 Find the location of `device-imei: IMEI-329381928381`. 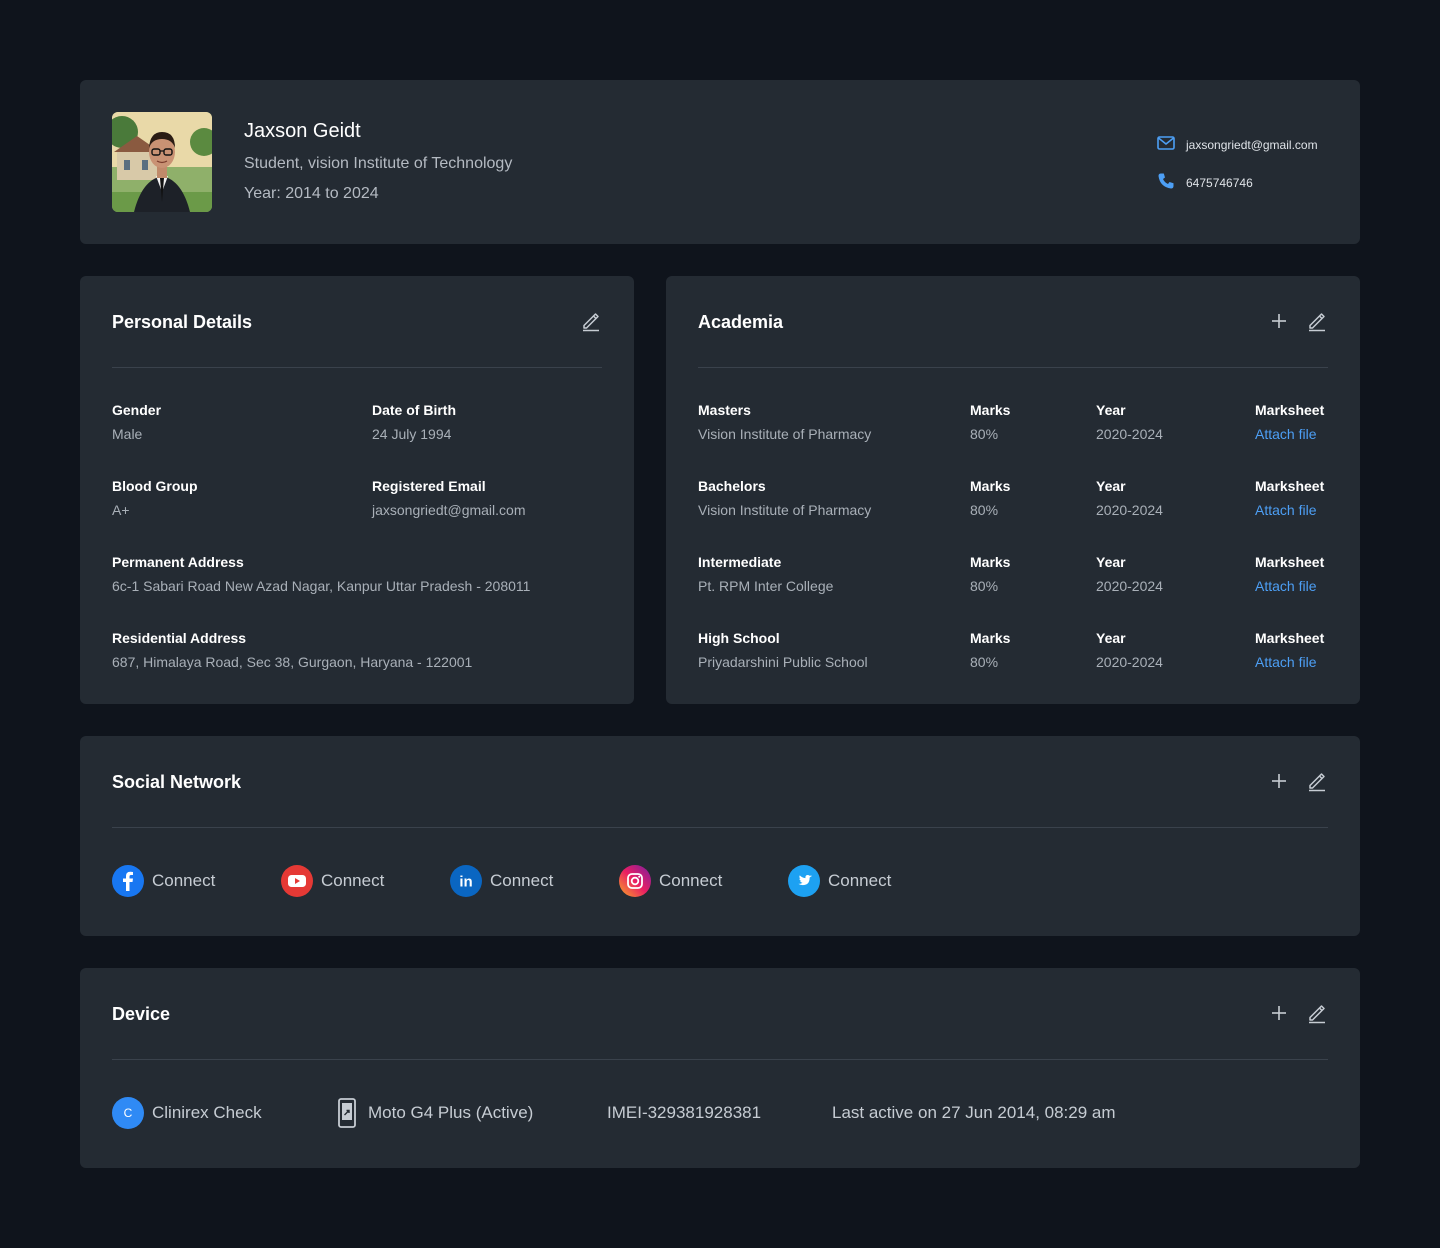

device-imei: IMEI-329381928381 is located at coordinates (684, 1112).